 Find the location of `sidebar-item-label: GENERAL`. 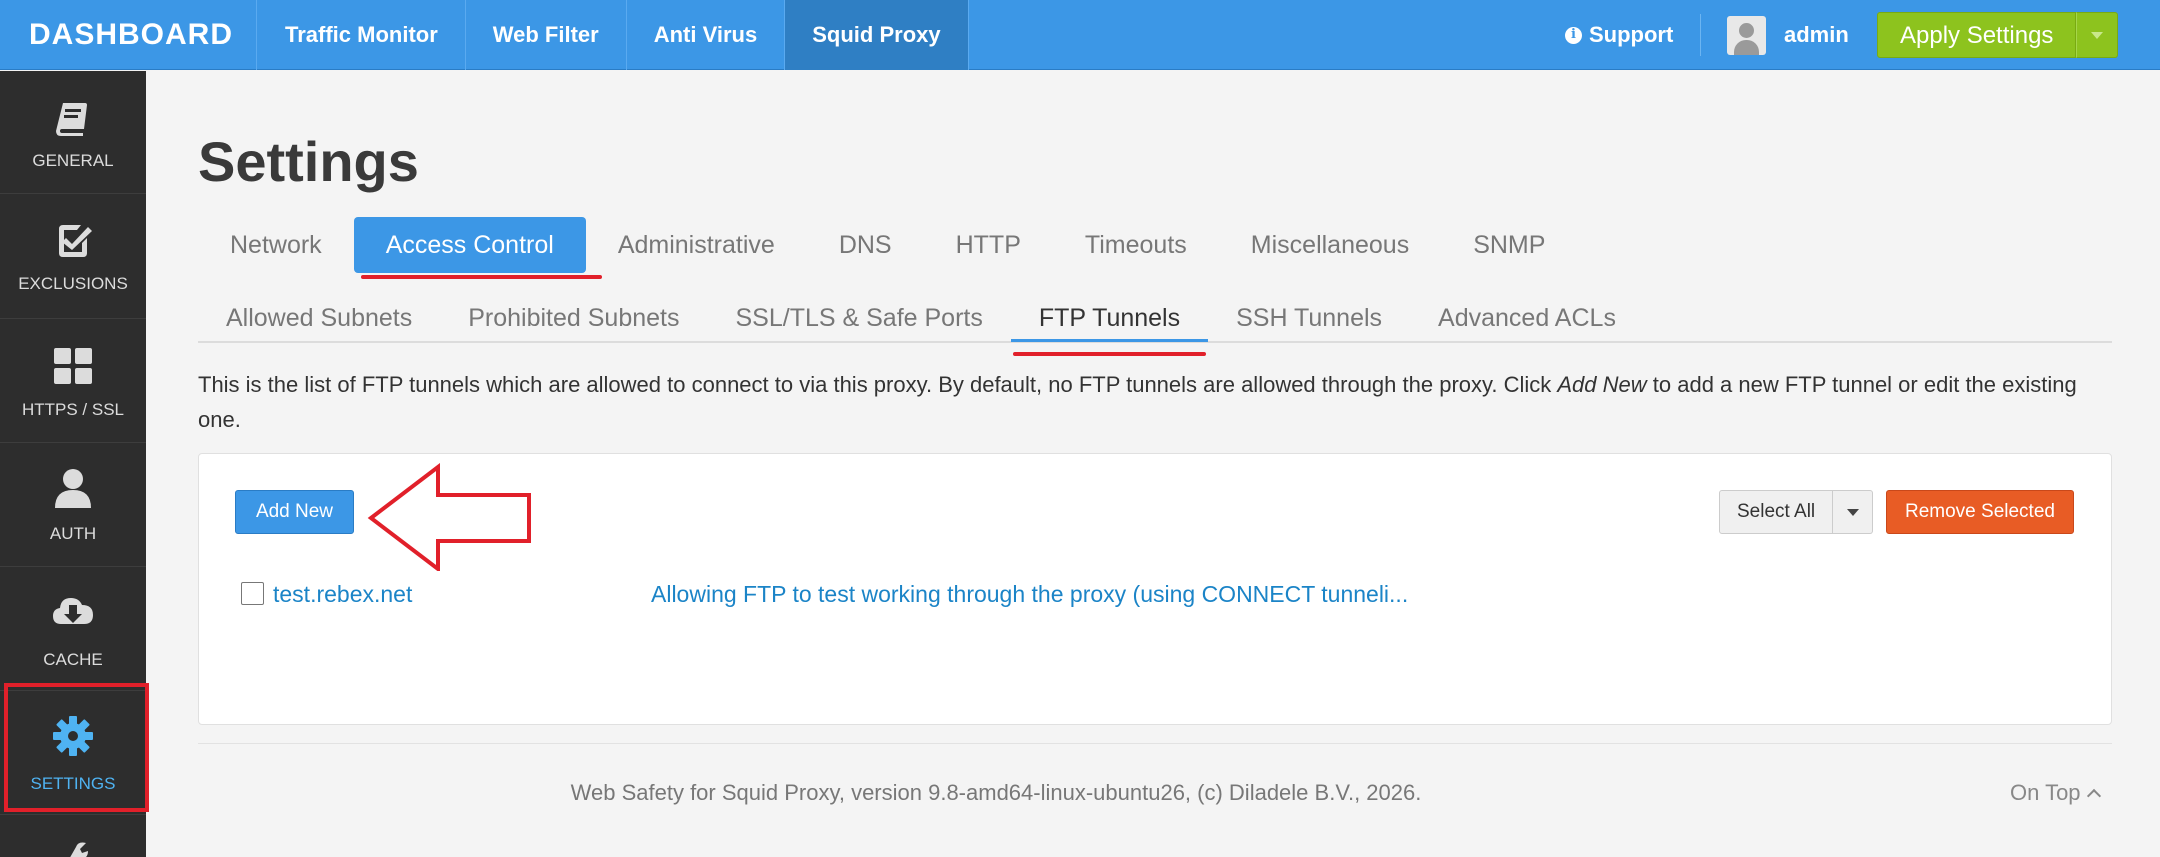

sidebar-item-label: GENERAL is located at coordinates (73, 160).